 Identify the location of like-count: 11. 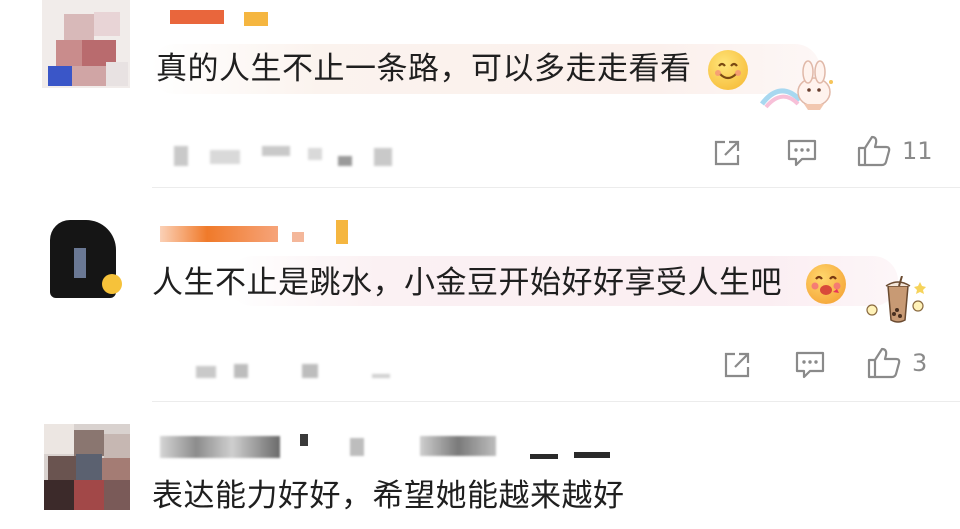
(917, 151).